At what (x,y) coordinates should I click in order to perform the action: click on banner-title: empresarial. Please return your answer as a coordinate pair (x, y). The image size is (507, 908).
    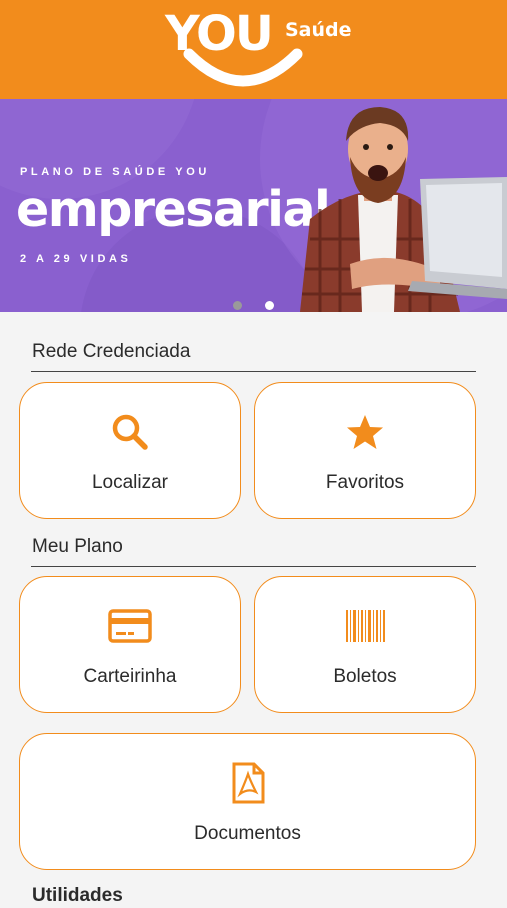
    Looking at the image, I should click on (173, 209).